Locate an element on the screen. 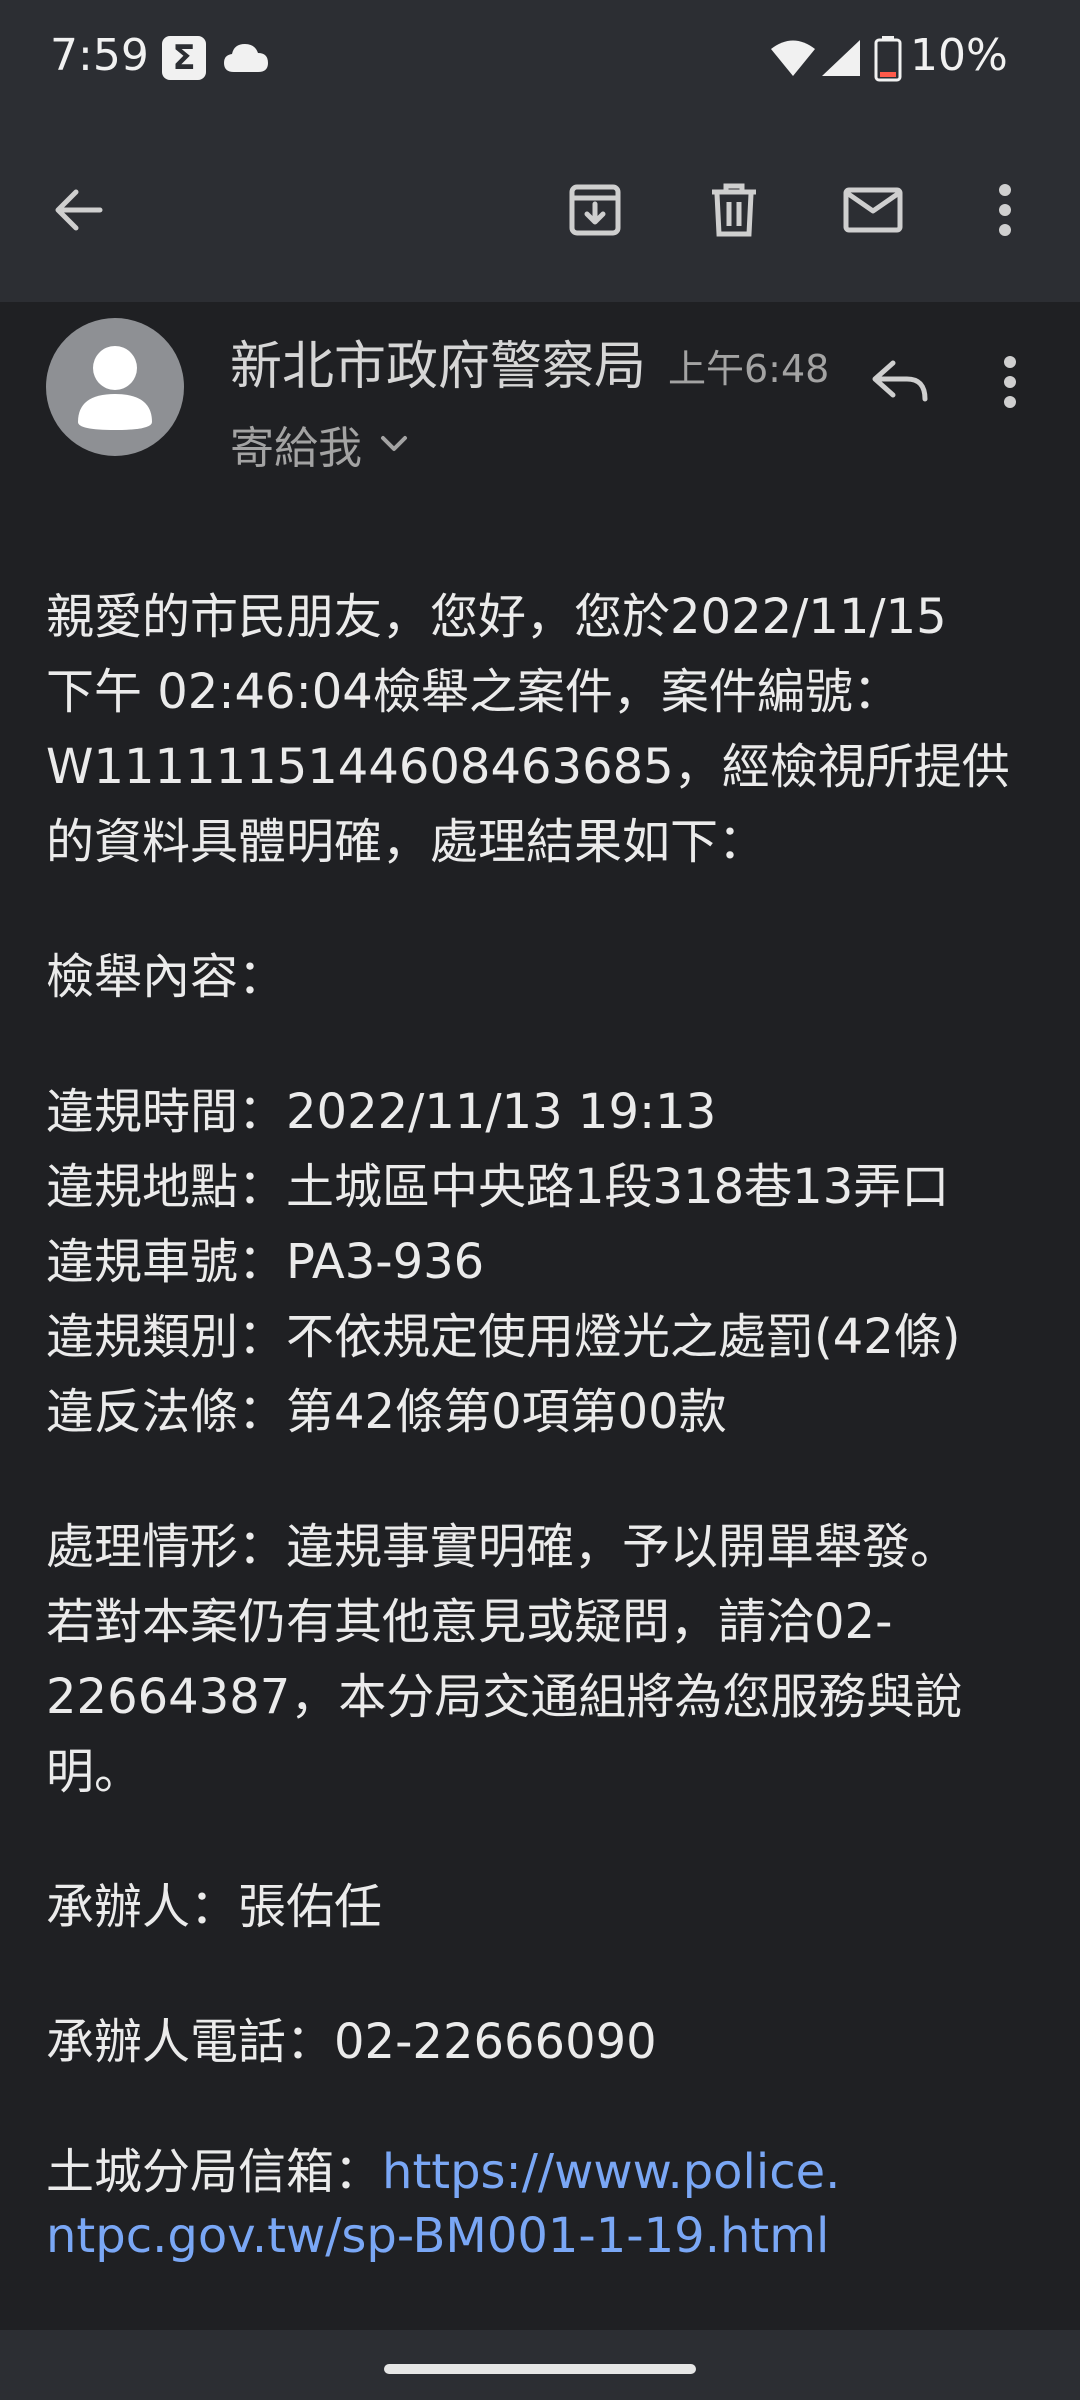 The width and height of the screenshot is (1080, 2400). sender-avatar is located at coordinates (115, 387).